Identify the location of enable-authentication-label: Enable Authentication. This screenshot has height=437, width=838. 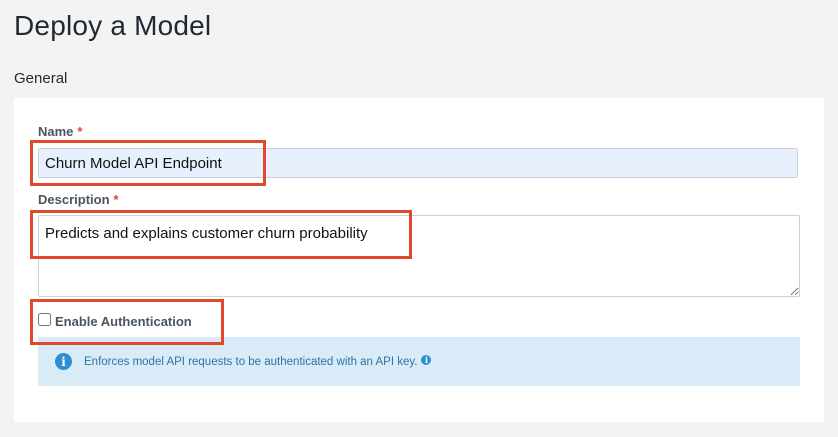
(123, 321).